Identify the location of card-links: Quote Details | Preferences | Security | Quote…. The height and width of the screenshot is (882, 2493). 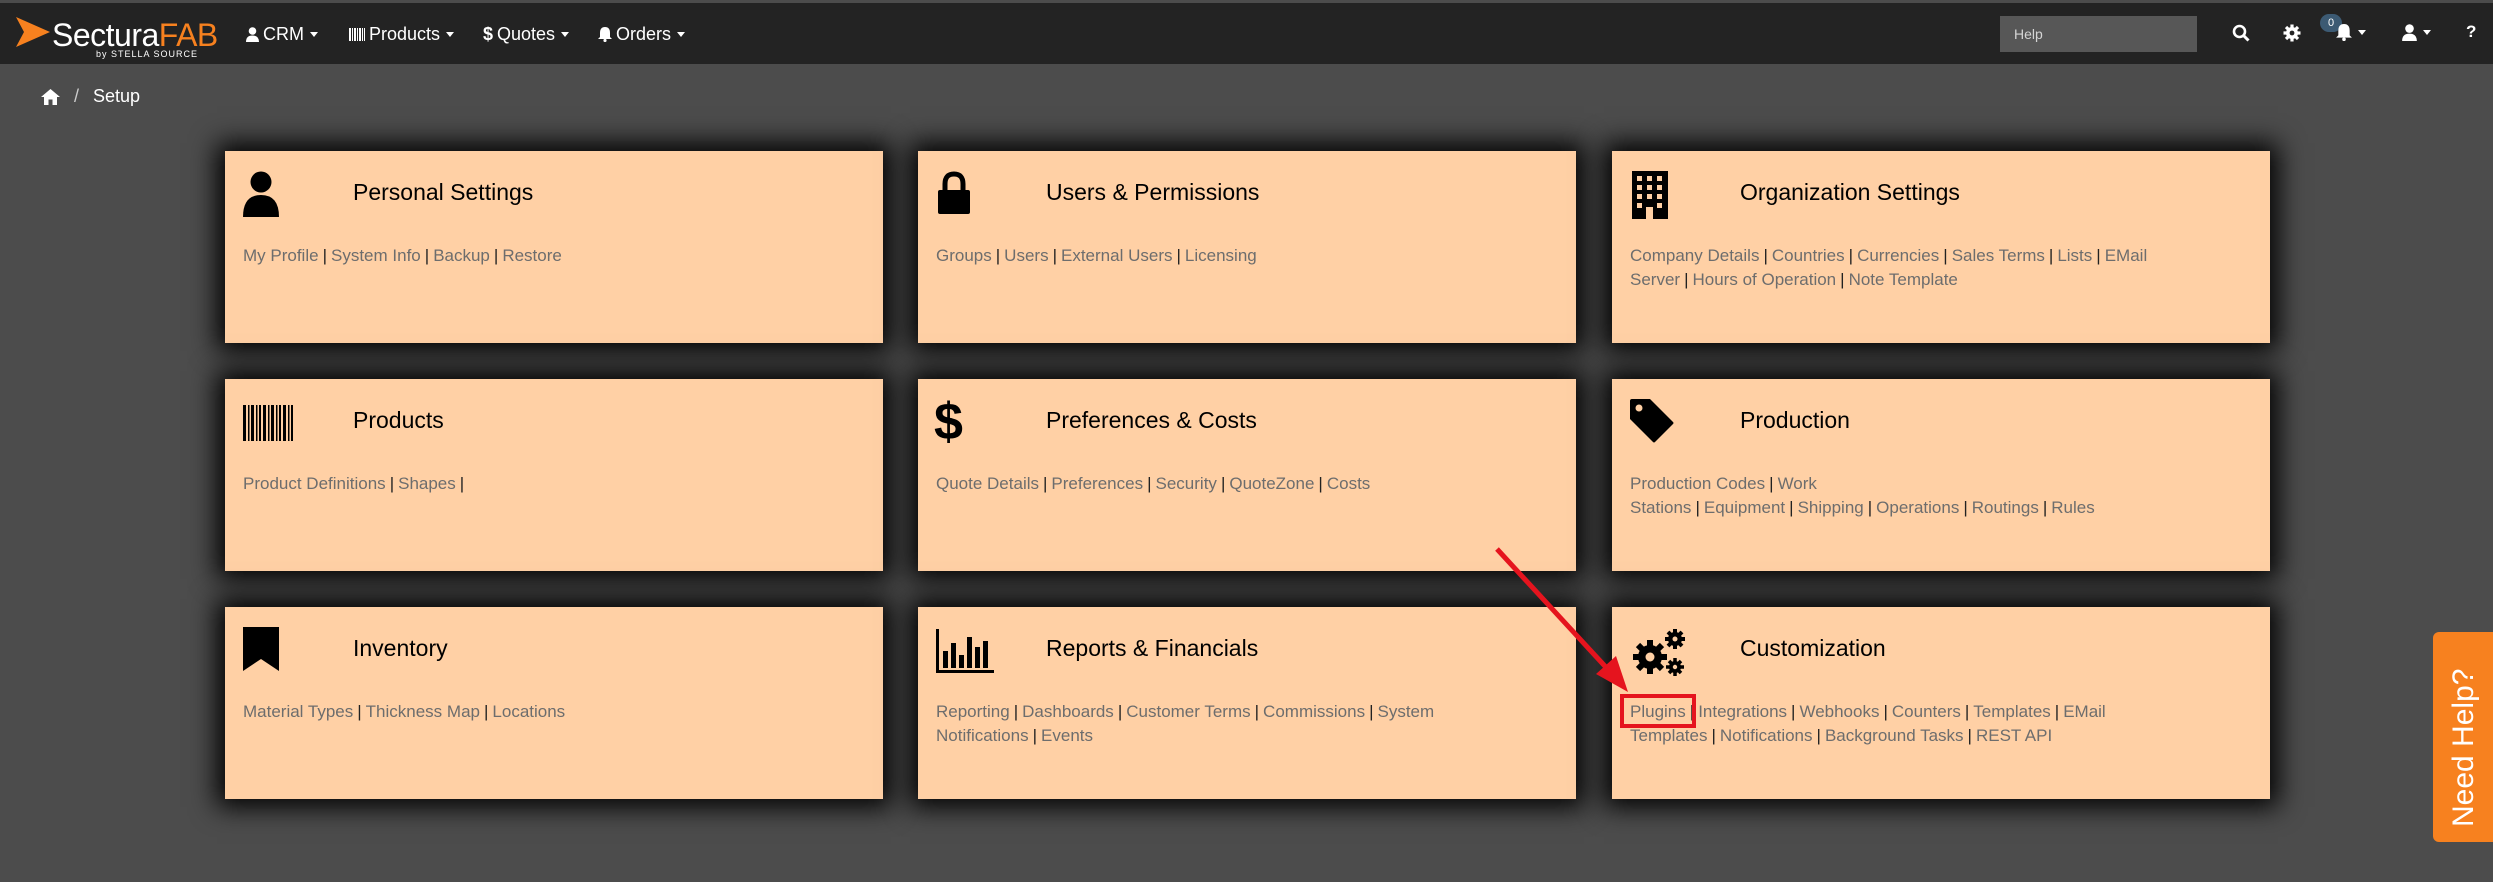
(1247, 484).